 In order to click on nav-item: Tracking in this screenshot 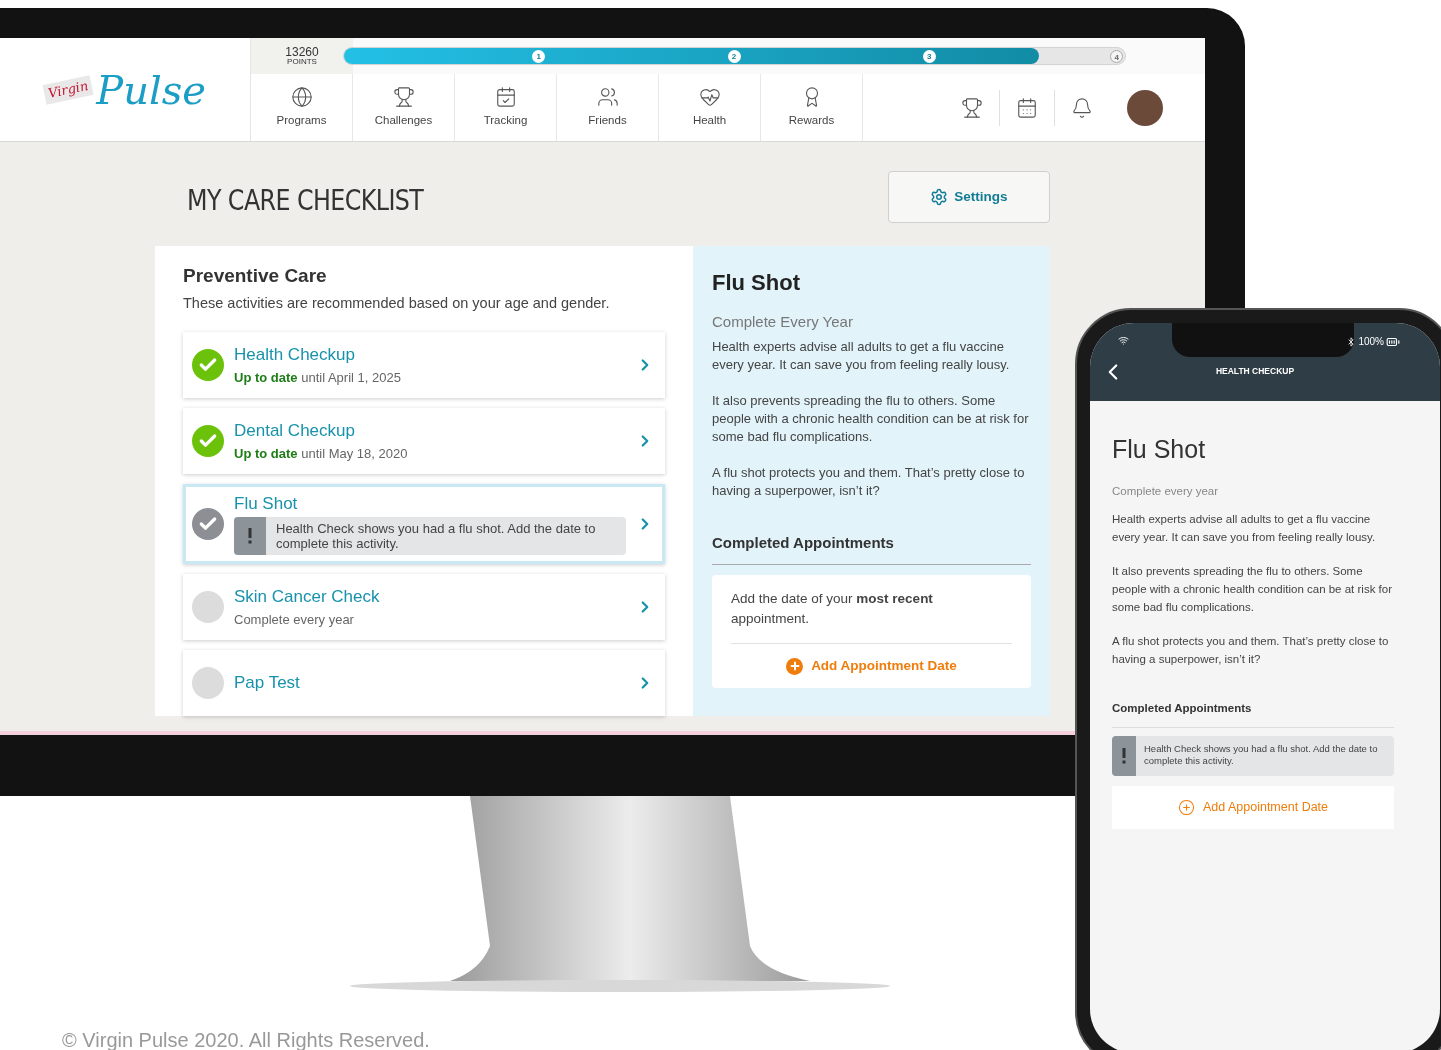, I will do `click(506, 107)`.